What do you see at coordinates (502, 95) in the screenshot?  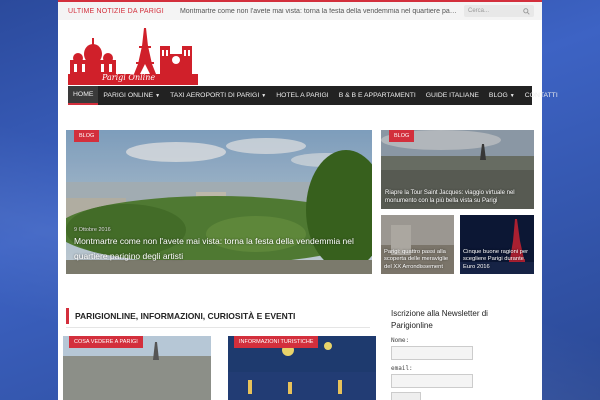 I see `nav-item-blog: Blog ▼` at bounding box center [502, 95].